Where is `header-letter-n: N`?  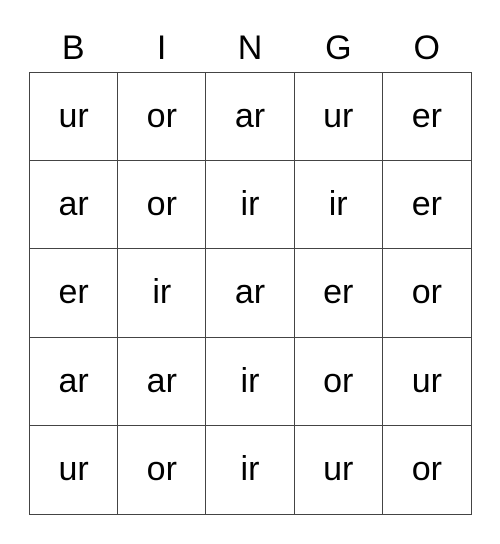
header-letter-n: N is located at coordinates (250, 48).